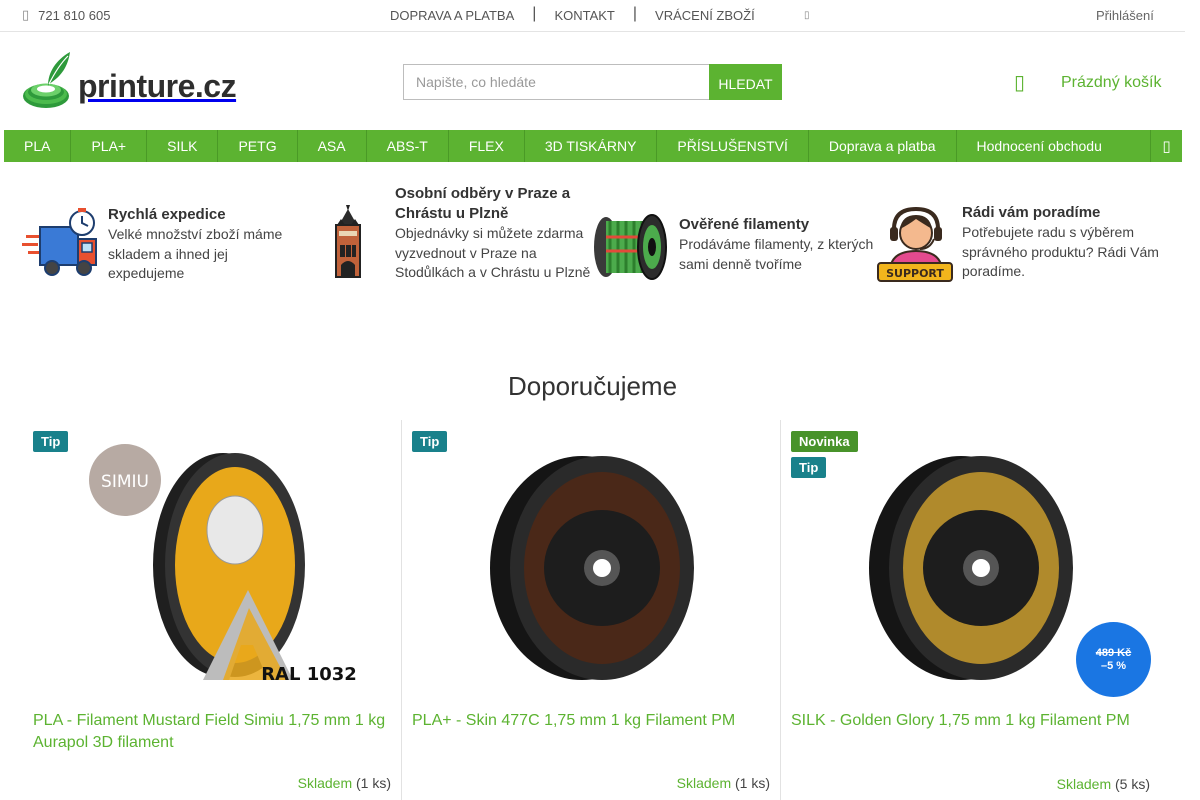 This screenshot has height=800, width=1200. What do you see at coordinates (630, 247) in the screenshot?
I see `spool-icon` at bounding box center [630, 247].